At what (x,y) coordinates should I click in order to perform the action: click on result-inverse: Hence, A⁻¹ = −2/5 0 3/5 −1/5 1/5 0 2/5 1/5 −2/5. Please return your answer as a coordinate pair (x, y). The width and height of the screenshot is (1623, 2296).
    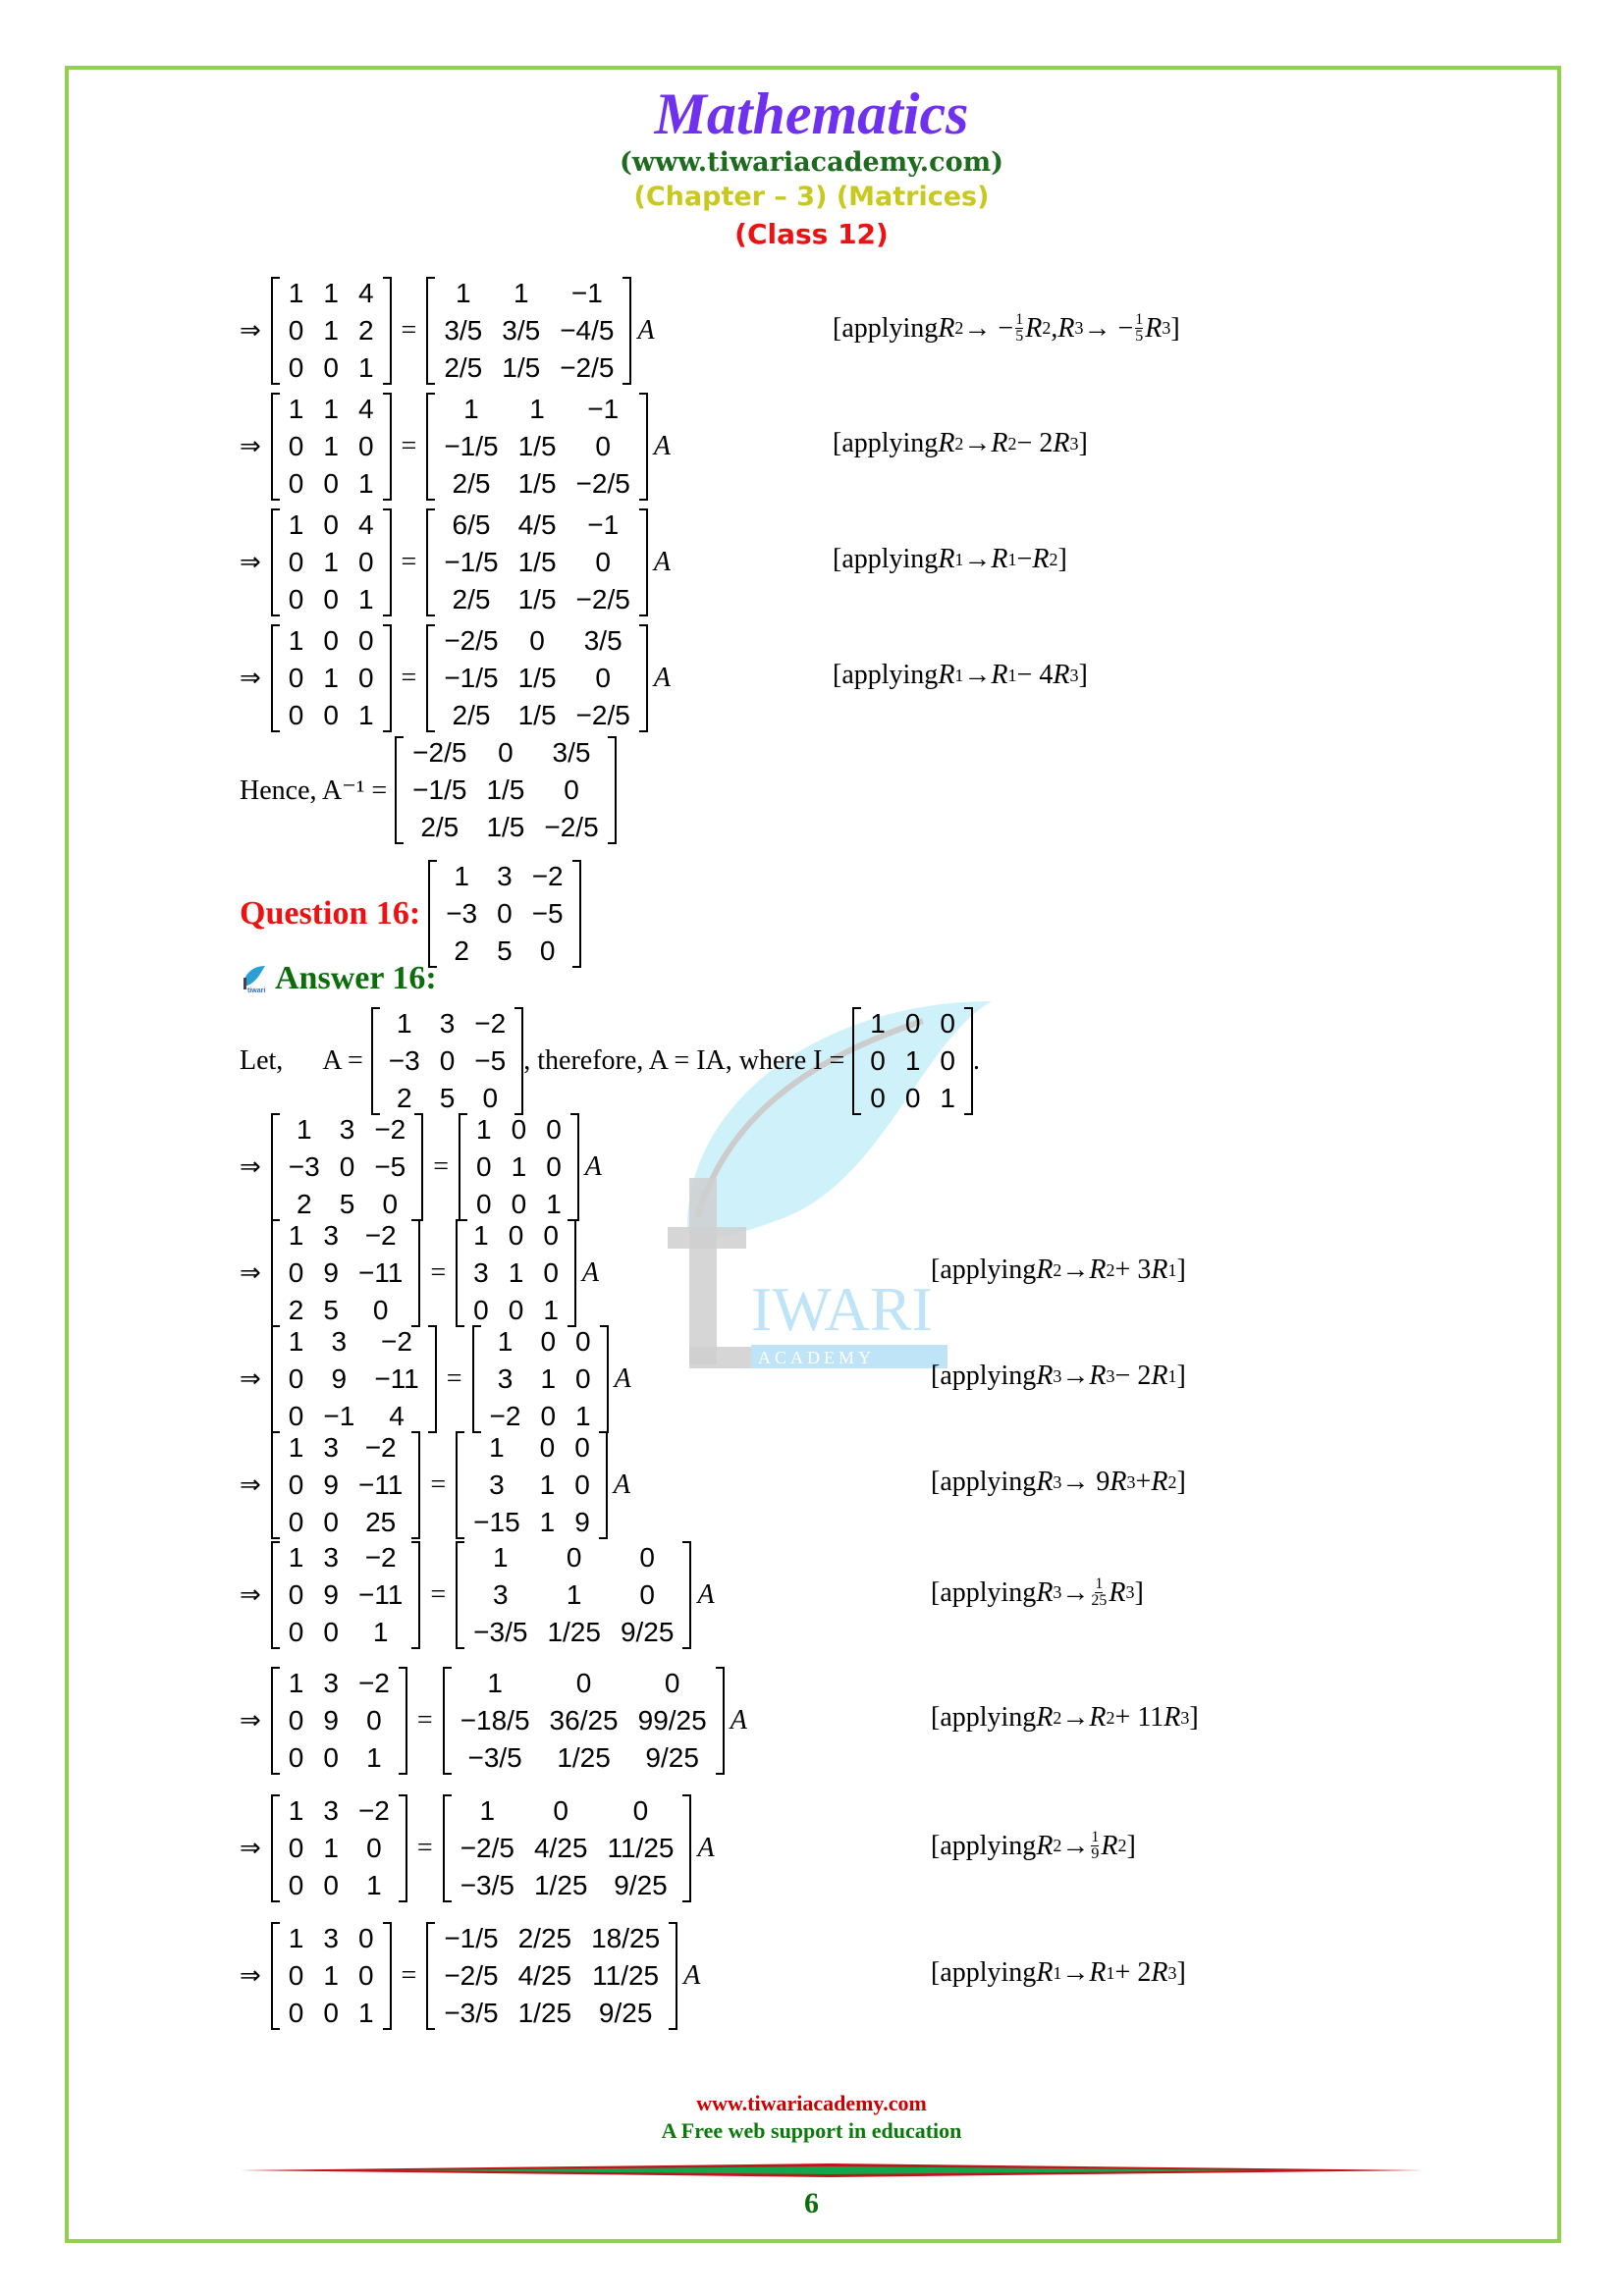
    Looking at the image, I should click on (429, 790).